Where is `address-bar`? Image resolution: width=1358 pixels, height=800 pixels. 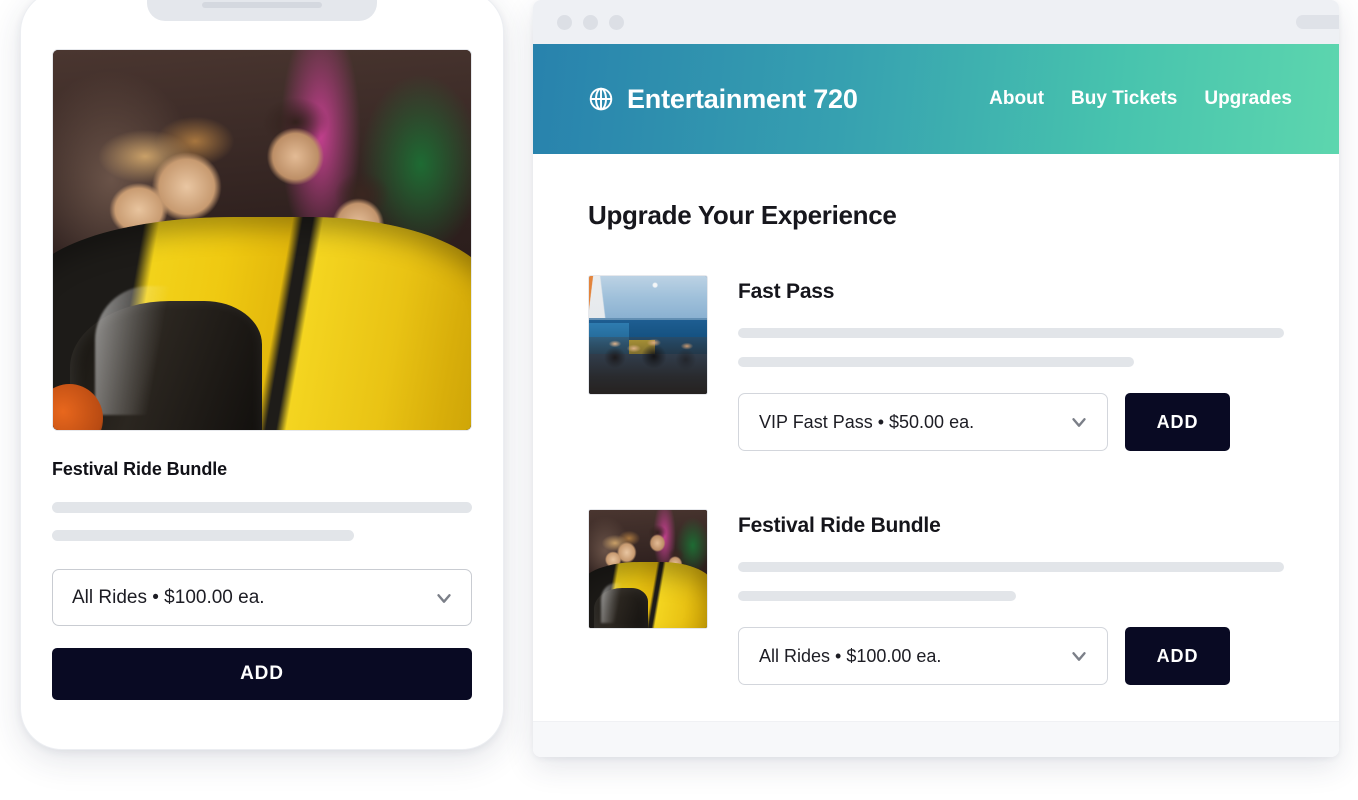
address-bar is located at coordinates (1317, 22).